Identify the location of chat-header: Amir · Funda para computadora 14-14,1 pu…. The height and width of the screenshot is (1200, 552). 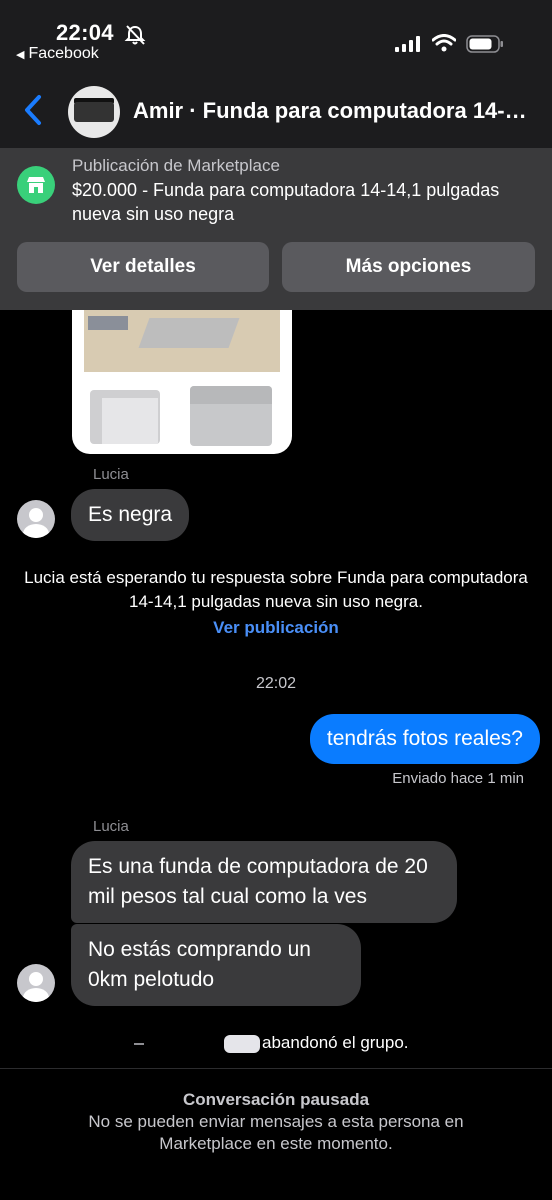
(276, 110).